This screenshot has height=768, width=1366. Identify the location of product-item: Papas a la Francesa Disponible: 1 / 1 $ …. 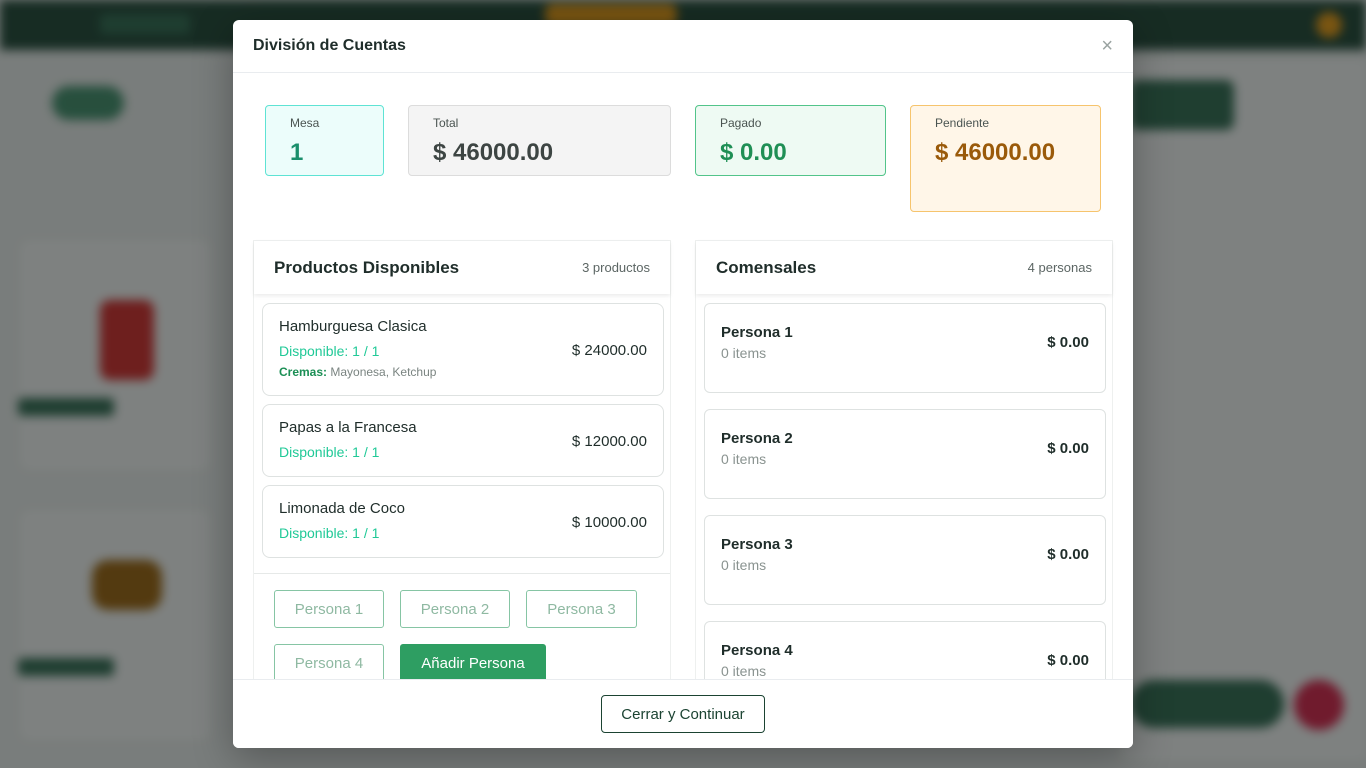
(463, 440).